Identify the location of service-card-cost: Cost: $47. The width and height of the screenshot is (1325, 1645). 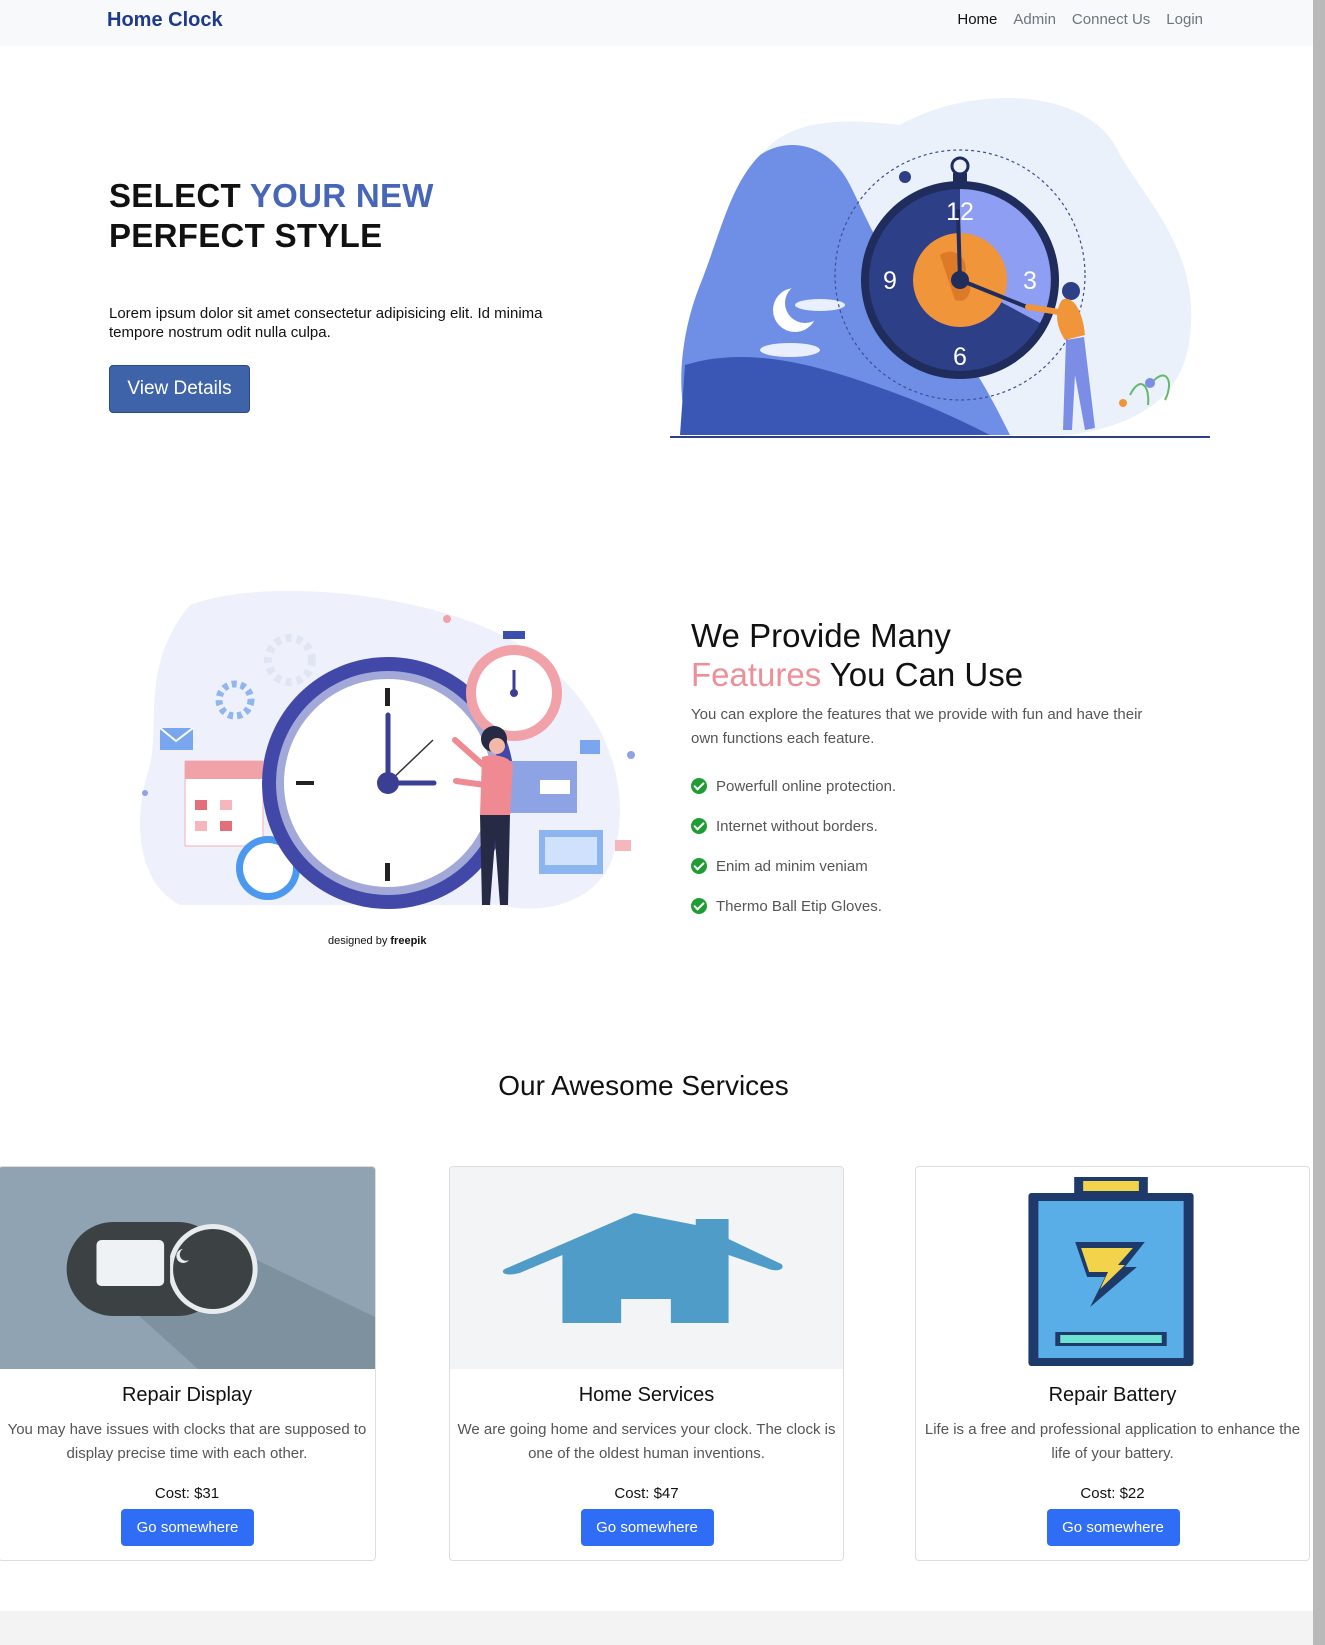
(646, 1493).